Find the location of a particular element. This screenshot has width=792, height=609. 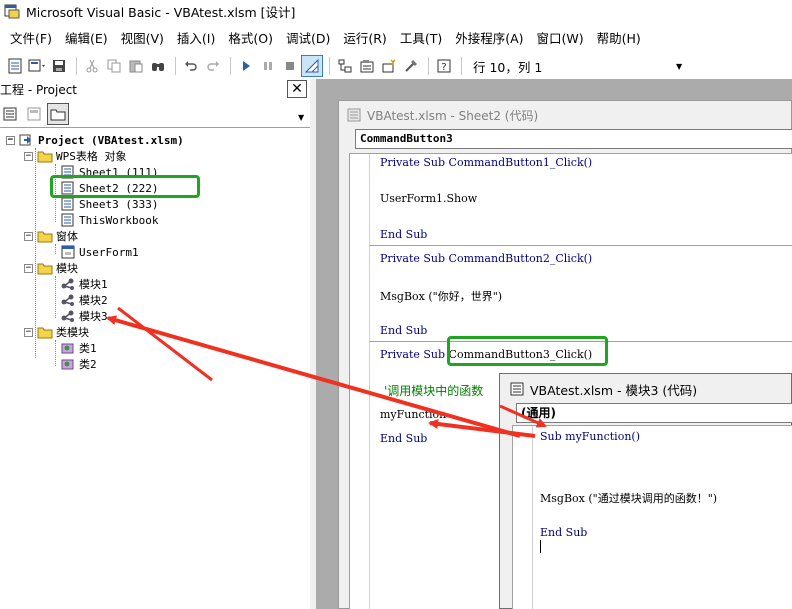

tree-group-sheets: − WPS表格 对象 is located at coordinates (75, 156).